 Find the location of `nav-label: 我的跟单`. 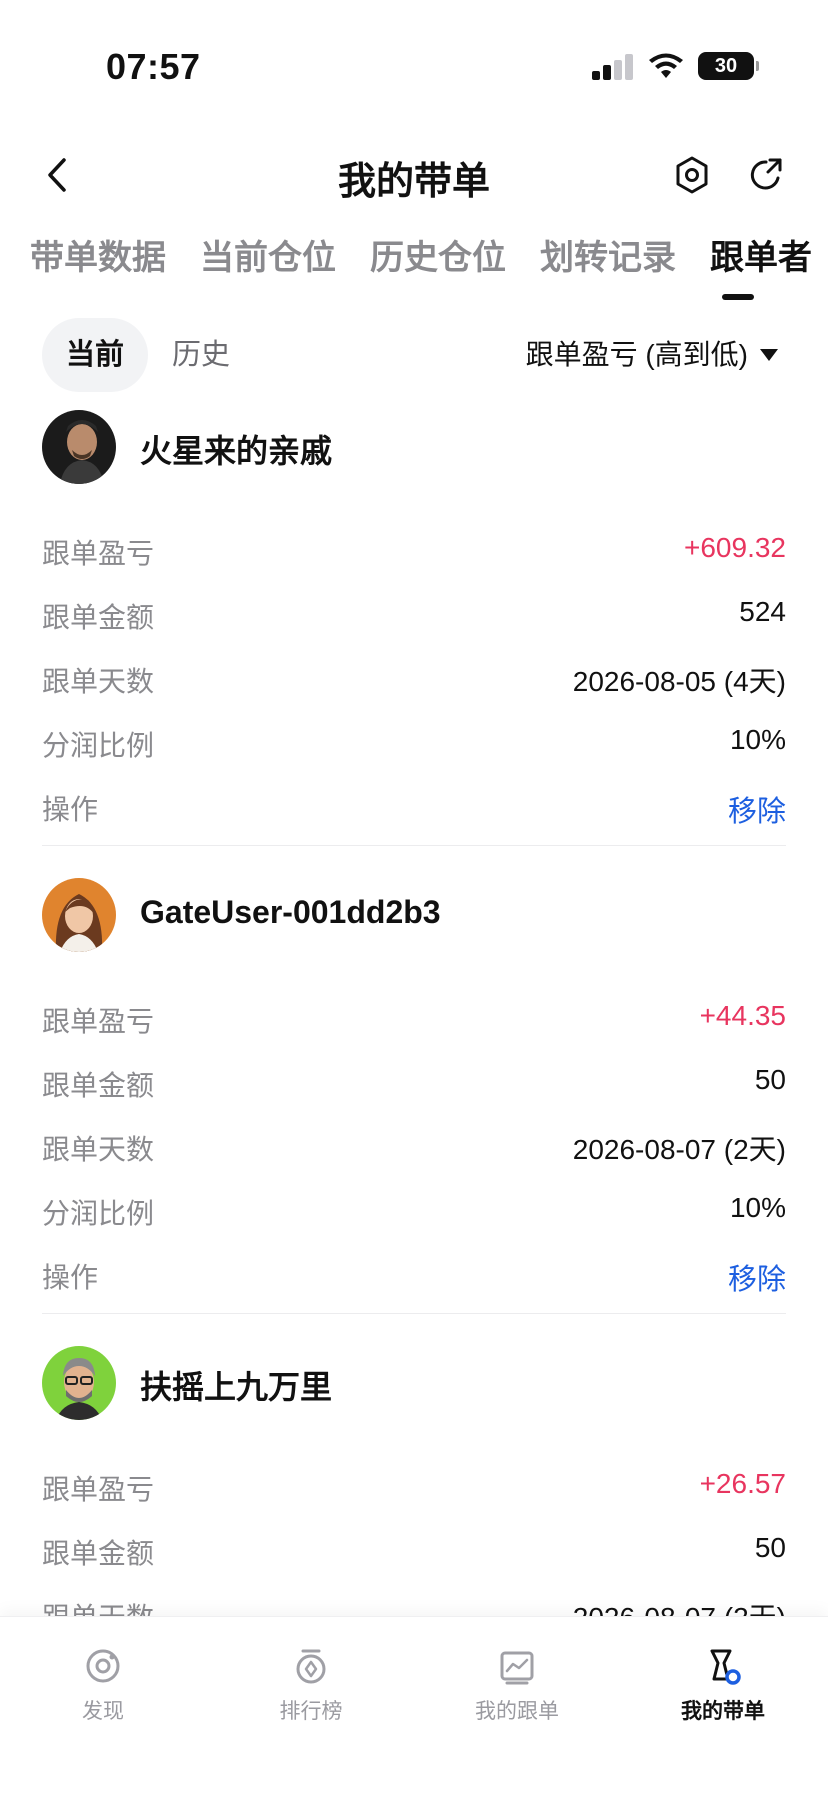

nav-label: 我的跟单 is located at coordinates (517, 1711).